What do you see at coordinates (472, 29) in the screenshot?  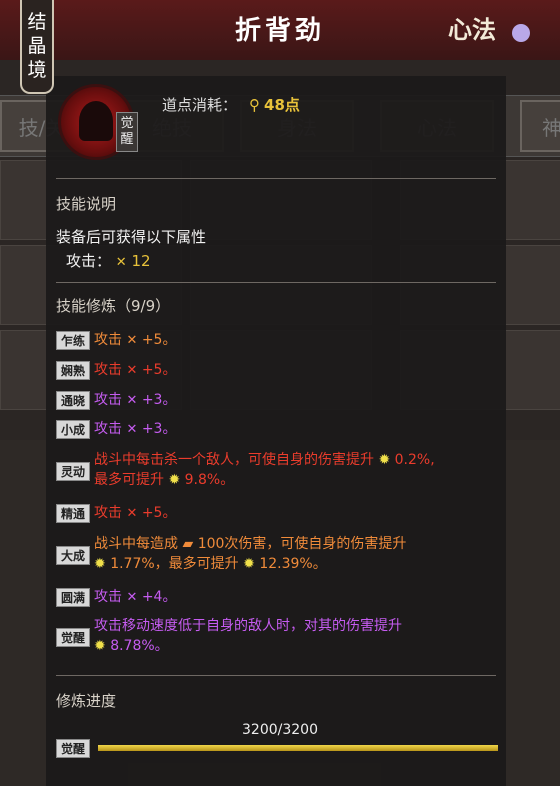 I see `school-label: 心法` at bounding box center [472, 29].